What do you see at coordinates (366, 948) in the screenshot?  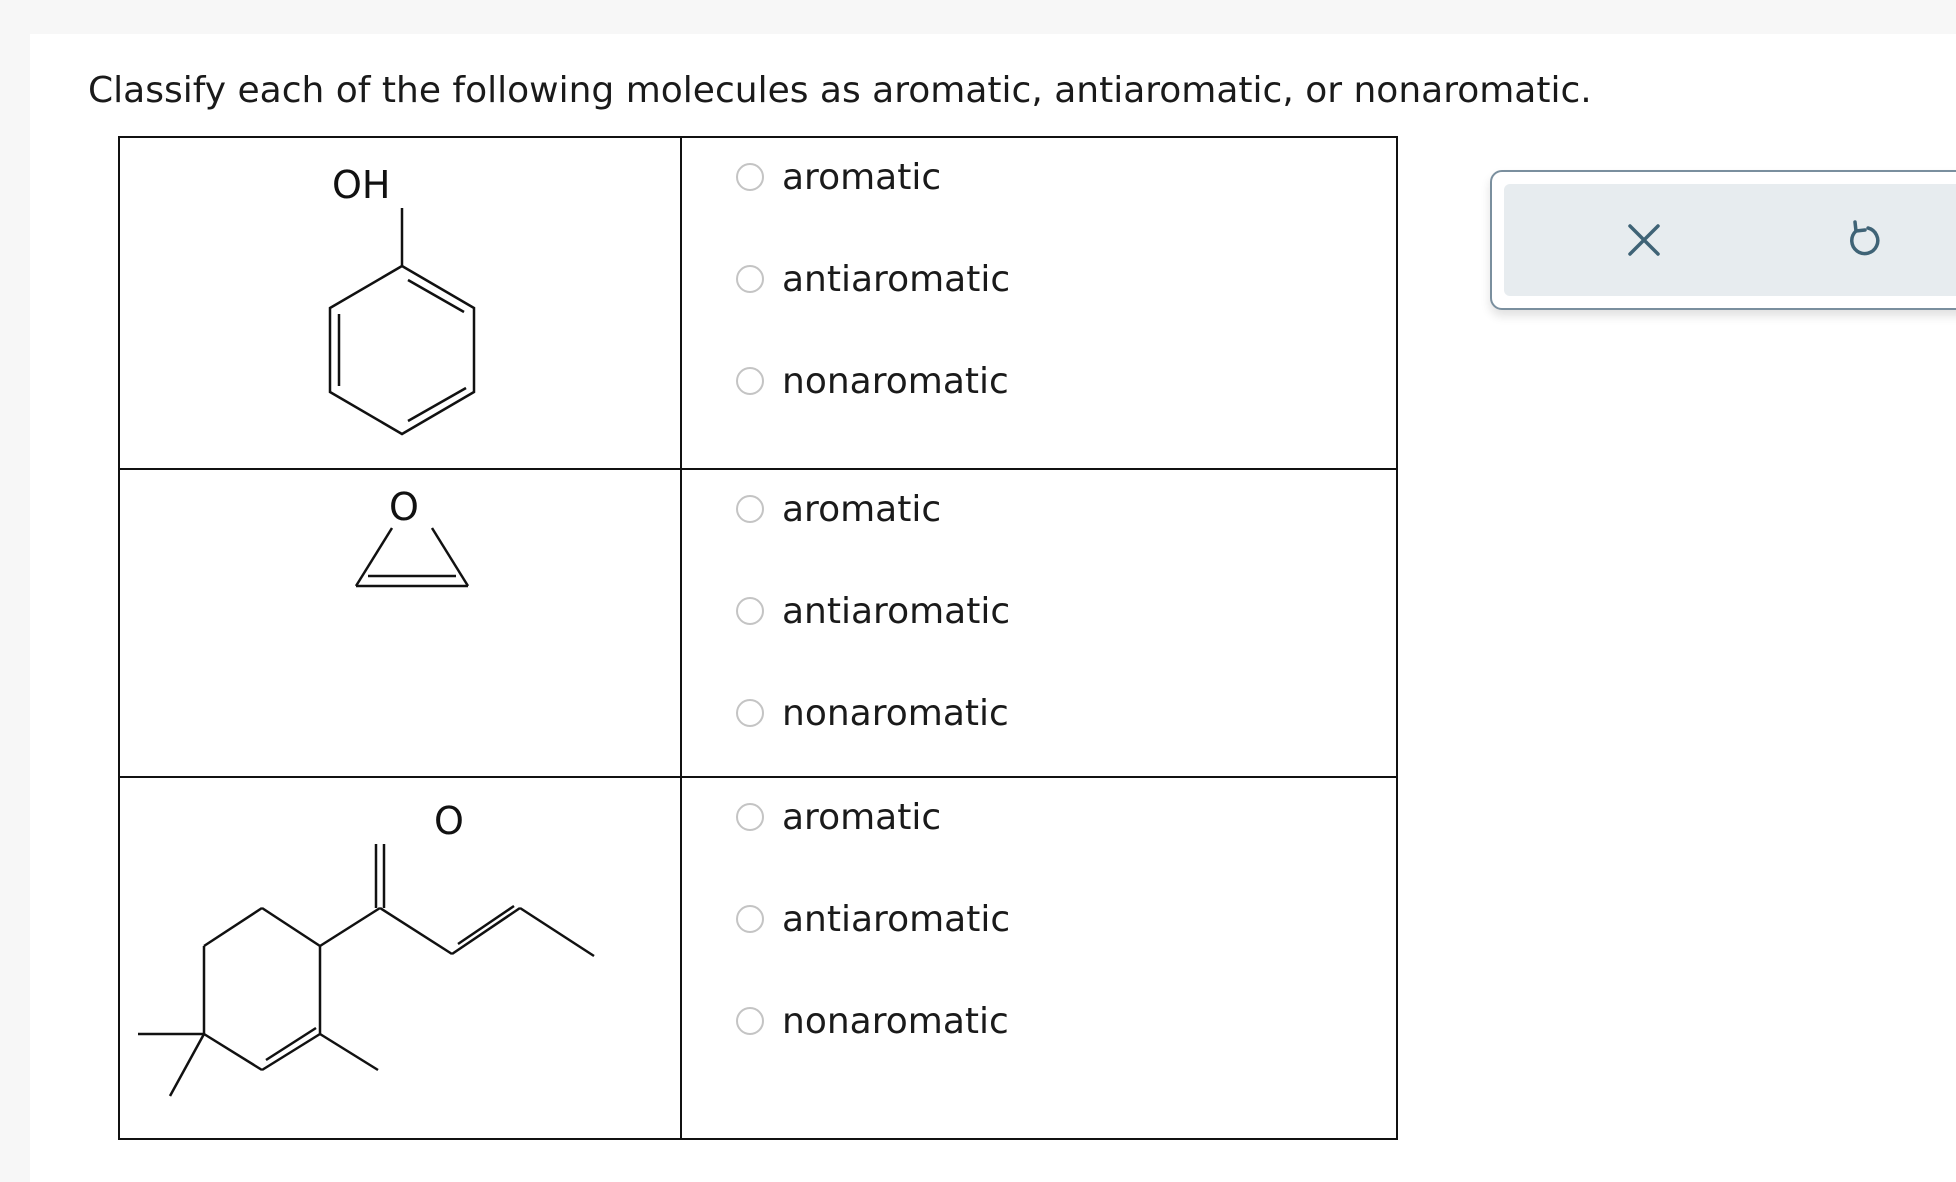 I see `cyclohexenyl-enone-structure: O` at bounding box center [366, 948].